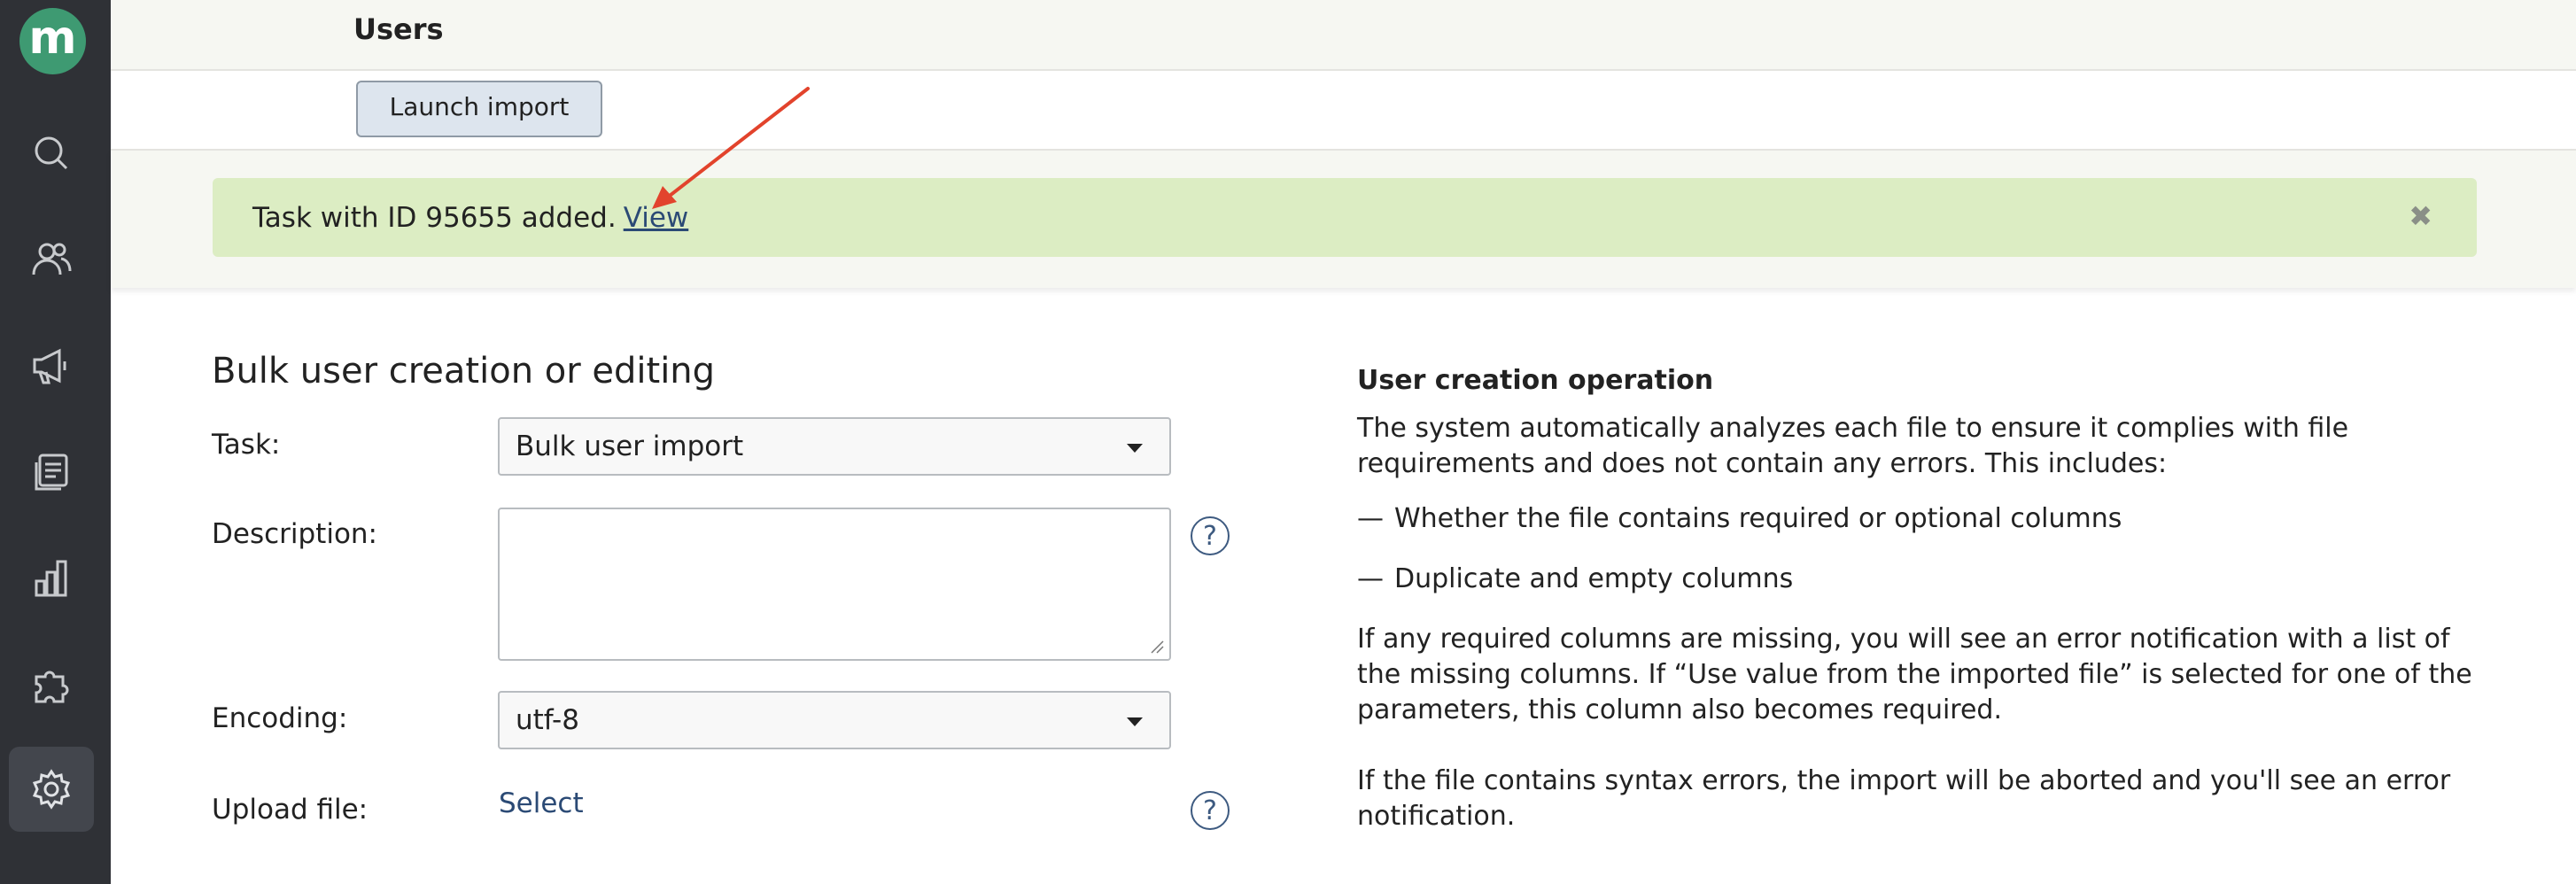 This screenshot has width=2576, height=884. I want to click on puzzle-icon, so click(52, 687).